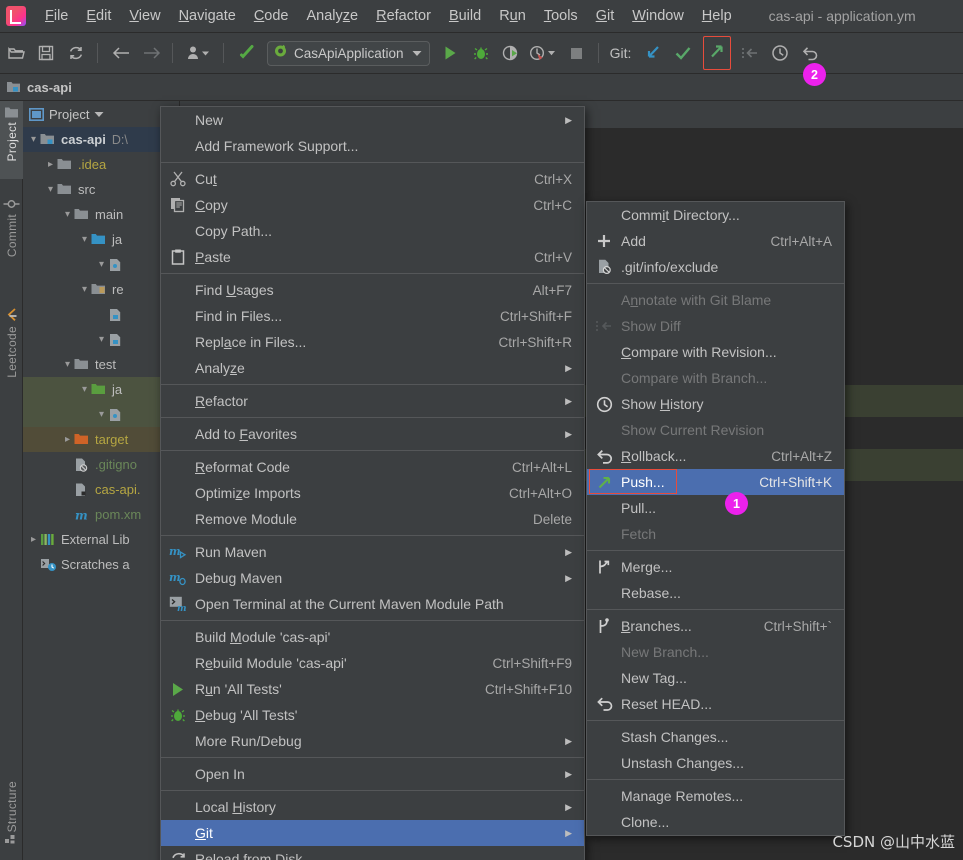  What do you see at coordinates (715, 241) in the screenshot?
I see `menu-item-add: Add Ctrl+Alt+A` at bounding box center [715, 241].